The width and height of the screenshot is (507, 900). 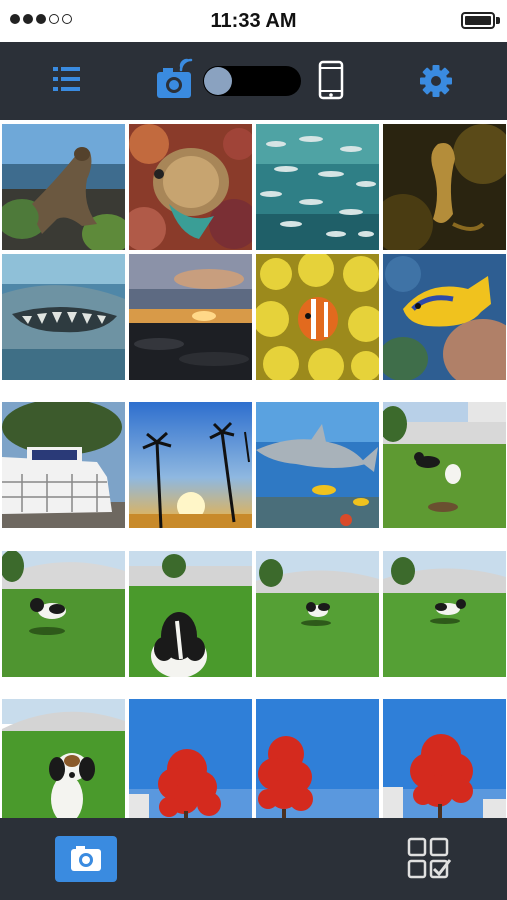 What do you see at coordinates (478, 20) in the screenshot?
I see `battery-icon` at bounding box center [478, 20].